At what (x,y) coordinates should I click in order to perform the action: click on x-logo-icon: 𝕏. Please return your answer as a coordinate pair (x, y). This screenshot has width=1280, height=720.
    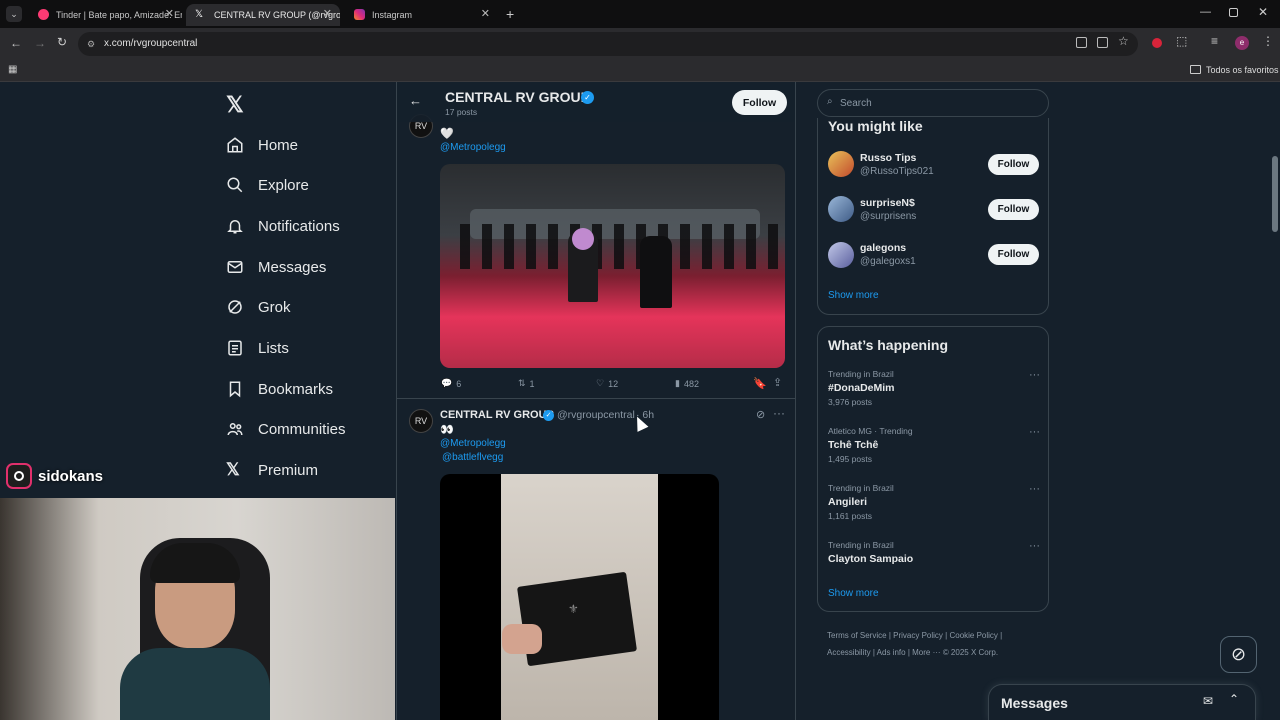
    Looking at the image, I should click on (235, 105).